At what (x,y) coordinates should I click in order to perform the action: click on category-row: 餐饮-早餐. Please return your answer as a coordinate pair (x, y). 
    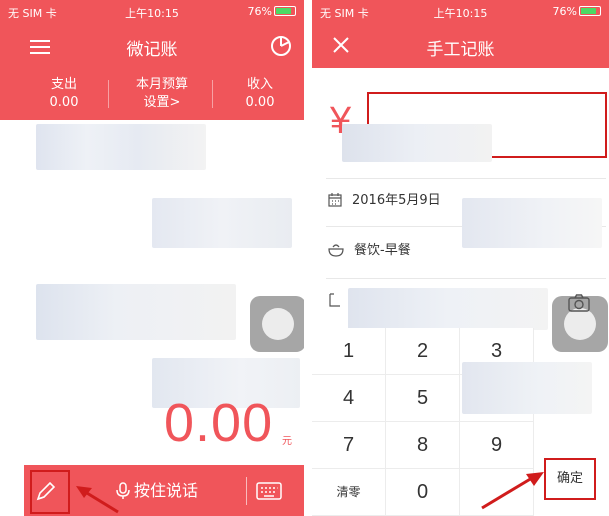
    Looking at the image, I should click on (369, 251).